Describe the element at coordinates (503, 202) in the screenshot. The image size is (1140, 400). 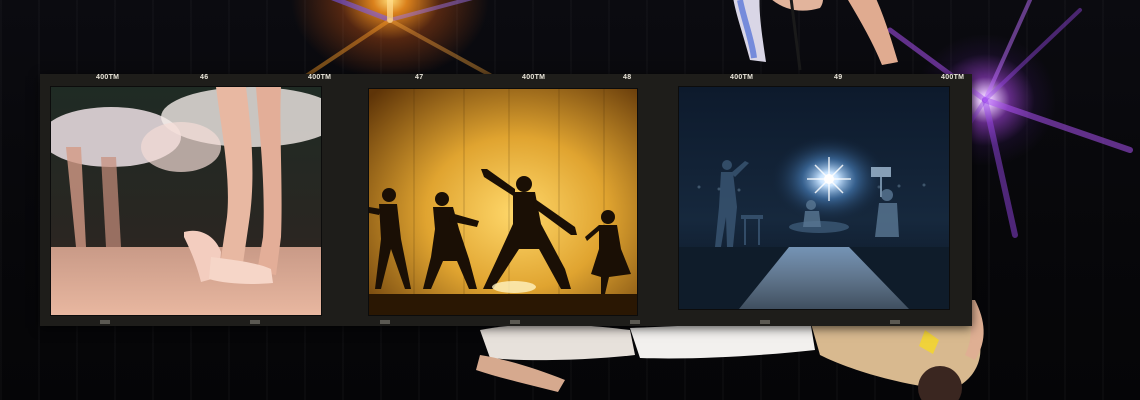
I see `dancer-silhouettes-photo` at that location.